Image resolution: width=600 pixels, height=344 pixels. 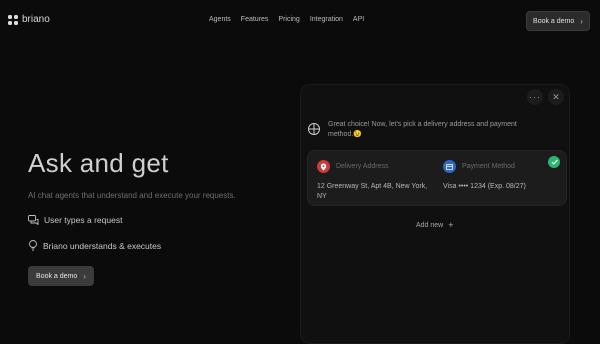 What do you see at coordinates (556, 97) in the screenshot?
I see `close-icon: ✕` at bounding box center [556, 97].